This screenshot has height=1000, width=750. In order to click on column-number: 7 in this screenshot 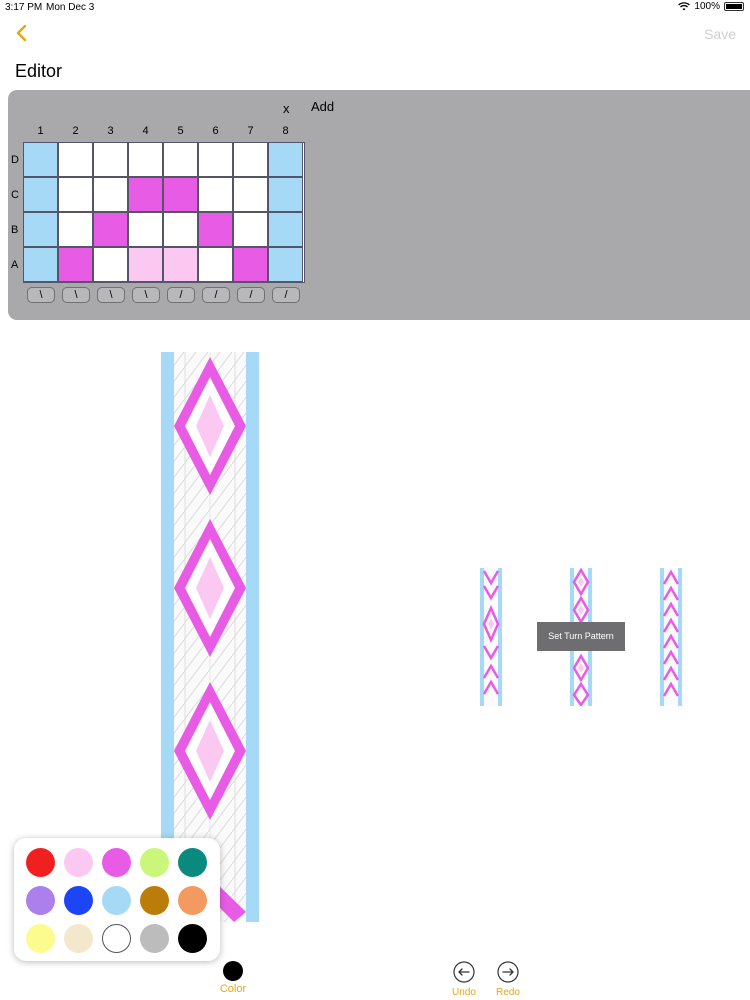, I will do `click(250, 131)`.